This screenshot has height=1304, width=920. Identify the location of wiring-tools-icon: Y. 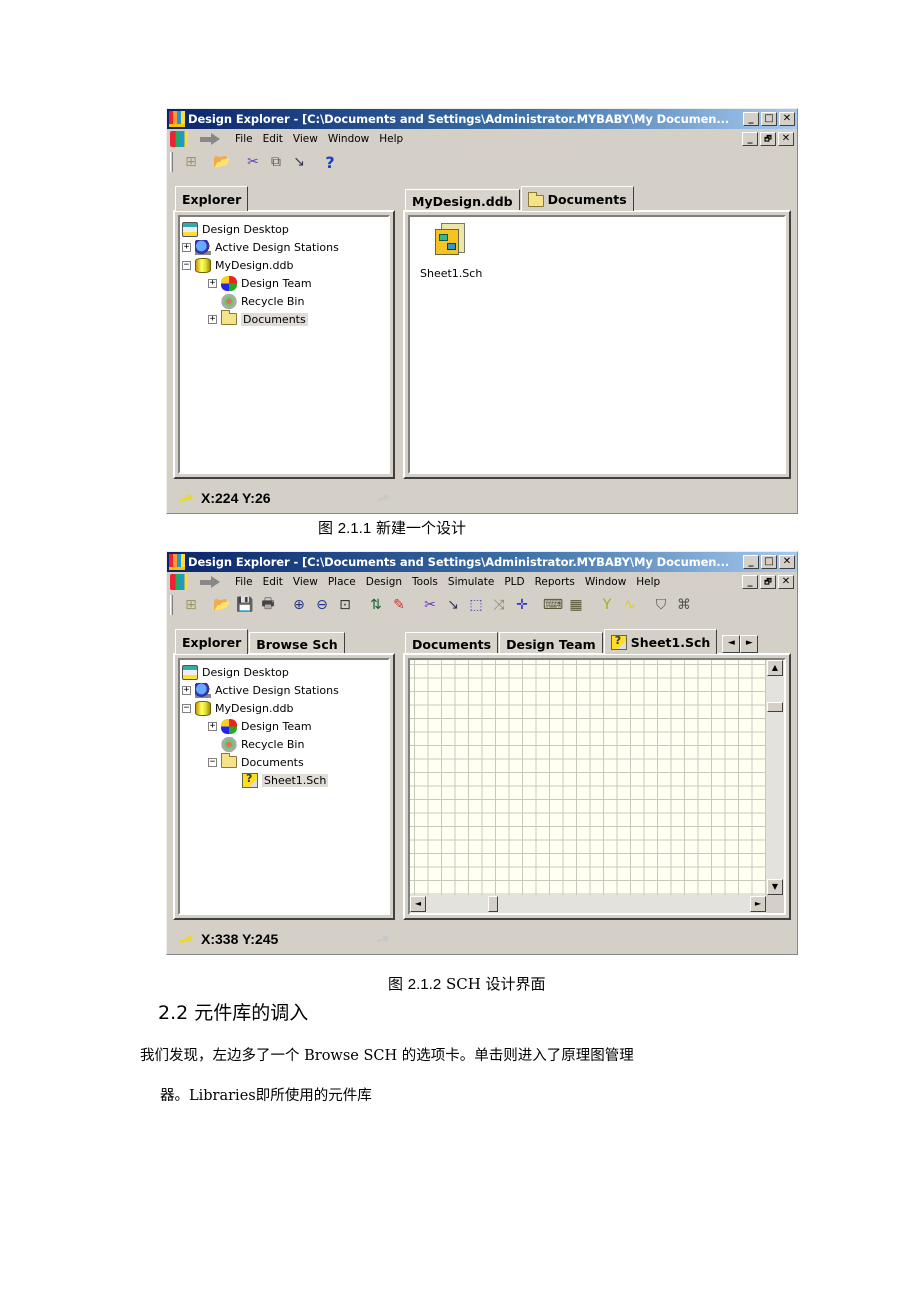
(607, 605).